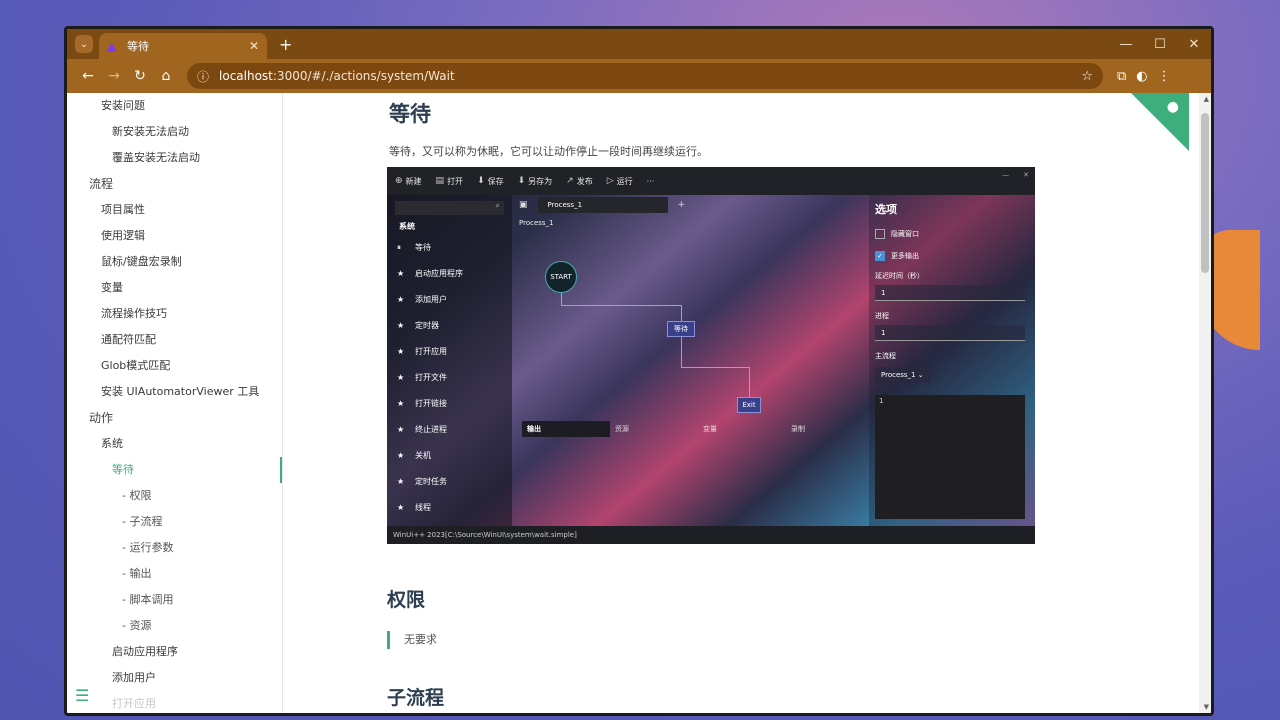 The width and height of the screenshot is (1280, 720). I want to click on sidebar-item: 安装 UIAutomatorViewer 工具, so click(174, 392).